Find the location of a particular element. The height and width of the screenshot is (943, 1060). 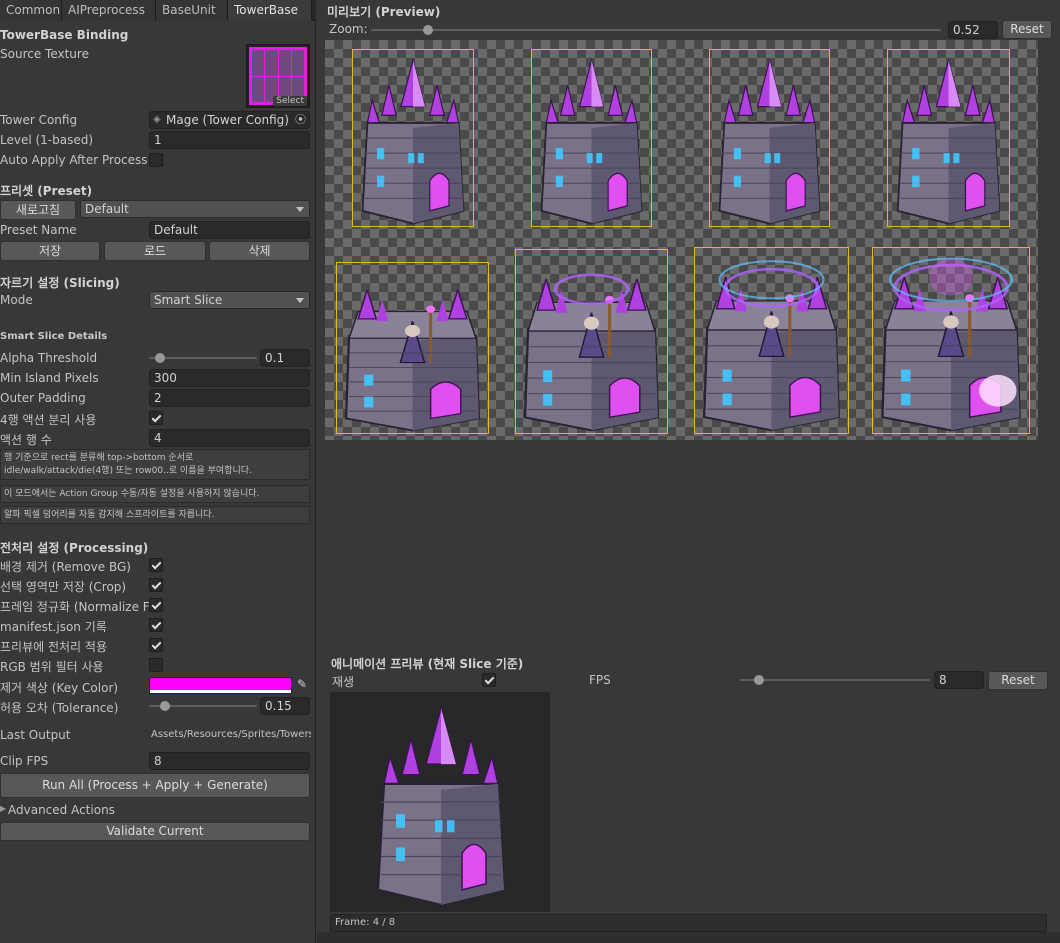

horizontal-scrollbar is located at coordinates (688, 937).